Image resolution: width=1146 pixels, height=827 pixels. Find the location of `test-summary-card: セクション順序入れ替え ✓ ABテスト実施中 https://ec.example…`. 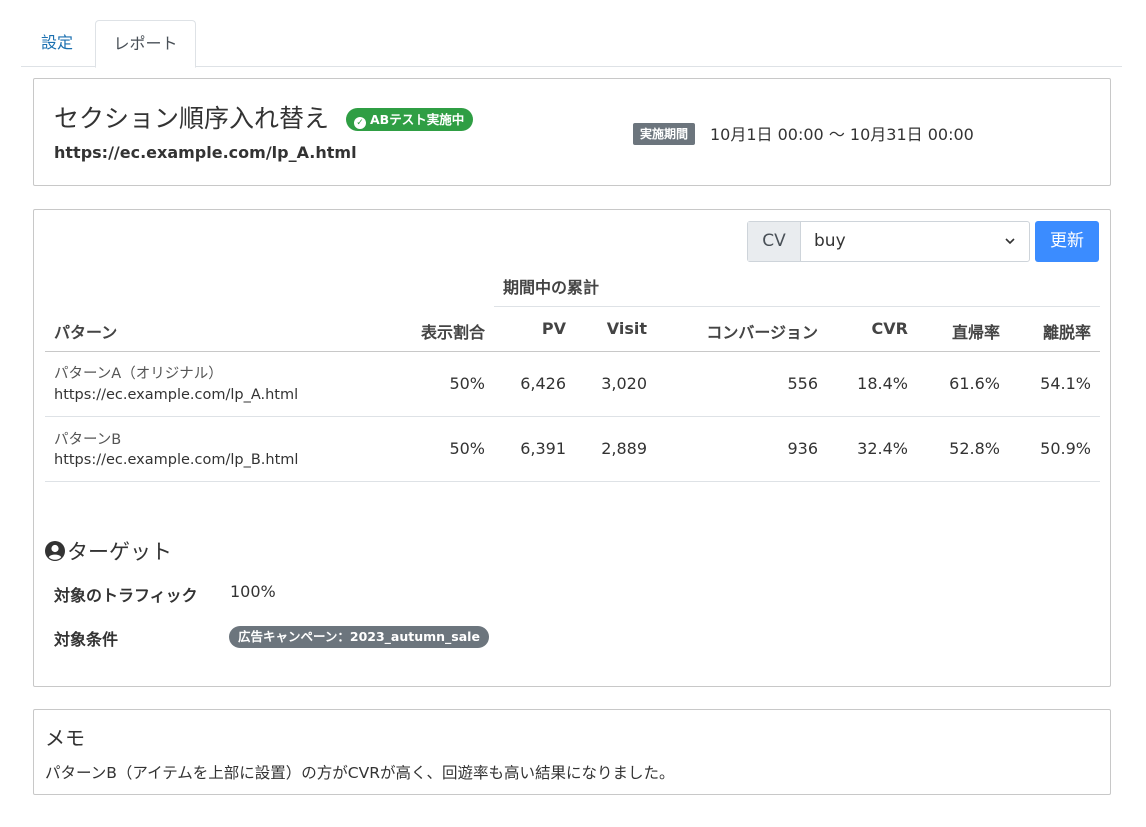

test-summary-card: セクション順序入れ替え ✓ ABテスト実施中 https://ec.example… is located at coordinates (572, 132).